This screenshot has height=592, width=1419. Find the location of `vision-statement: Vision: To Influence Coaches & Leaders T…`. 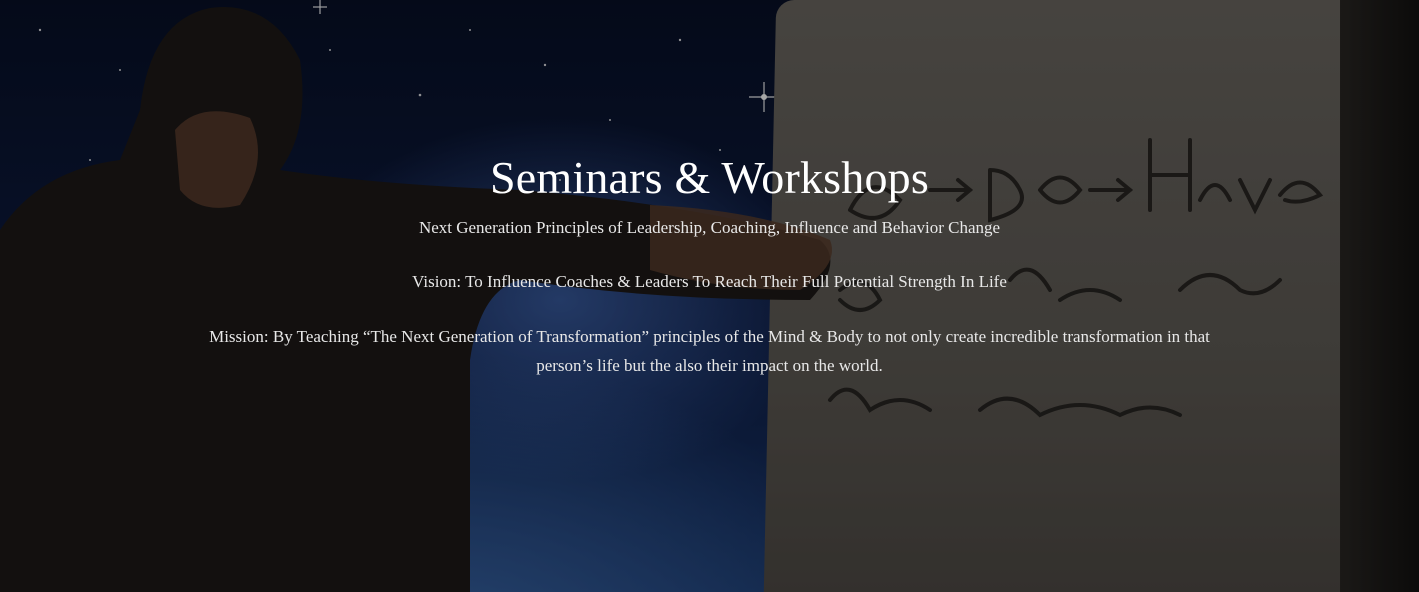

vision-statement: Vision: To Influence Coaches & Leaders T… is located at coordinates (709, 281).